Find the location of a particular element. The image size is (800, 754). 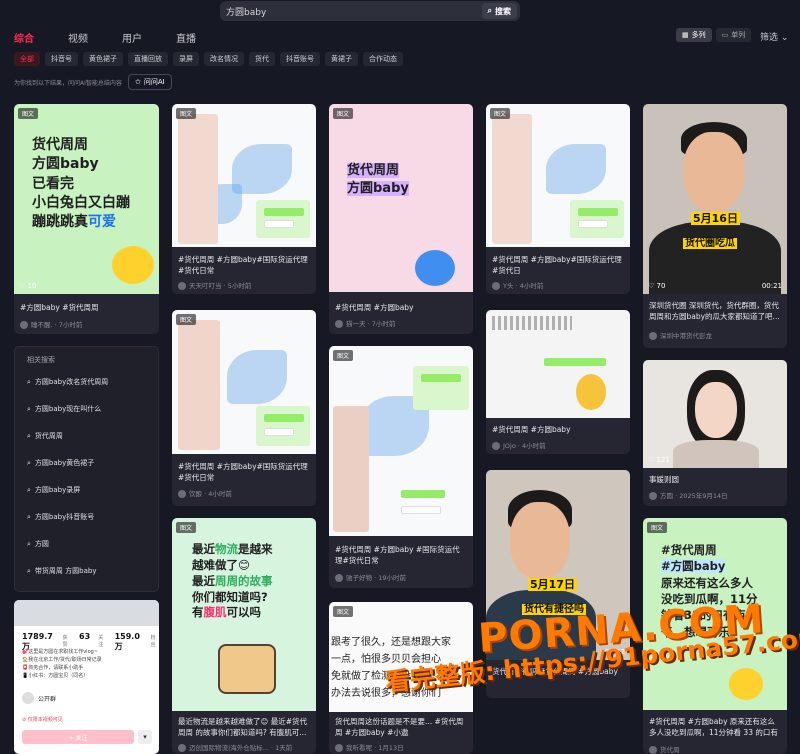

group-link: 公开群 is located at coordinates (39, 698).